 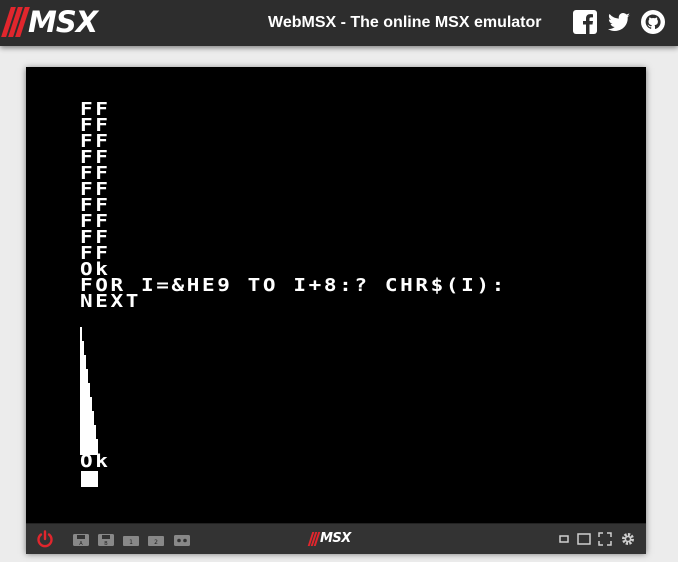 I want to click on tape-icon, so click(x=182, y=540).